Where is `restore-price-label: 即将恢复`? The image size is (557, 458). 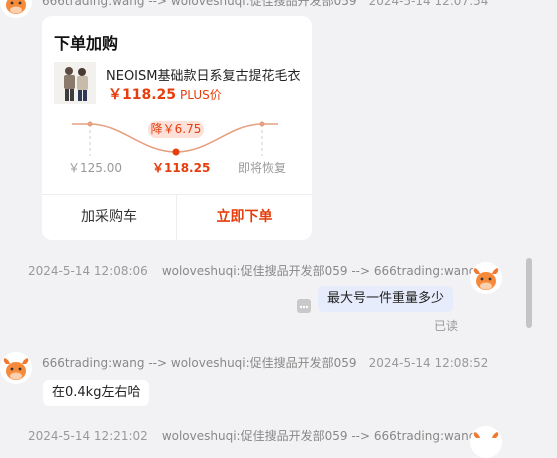
restore-price-label: 即将恢复 is located at coordinates (262, 168).